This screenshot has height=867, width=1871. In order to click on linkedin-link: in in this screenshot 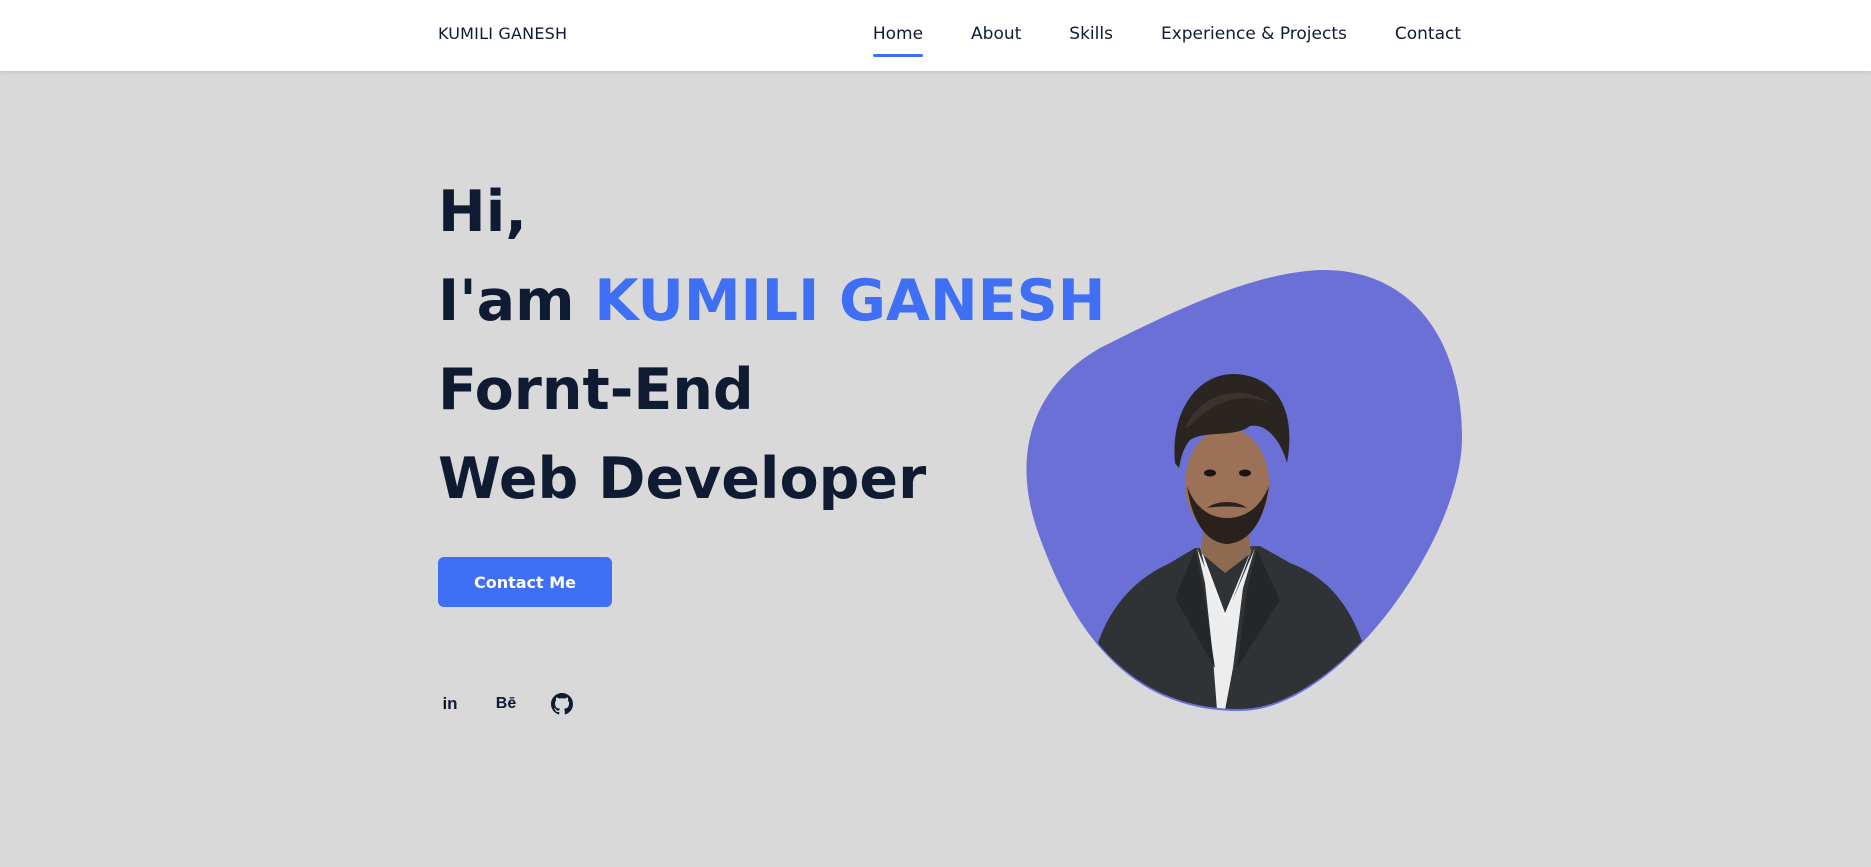, I will do `click(450, 704)`.